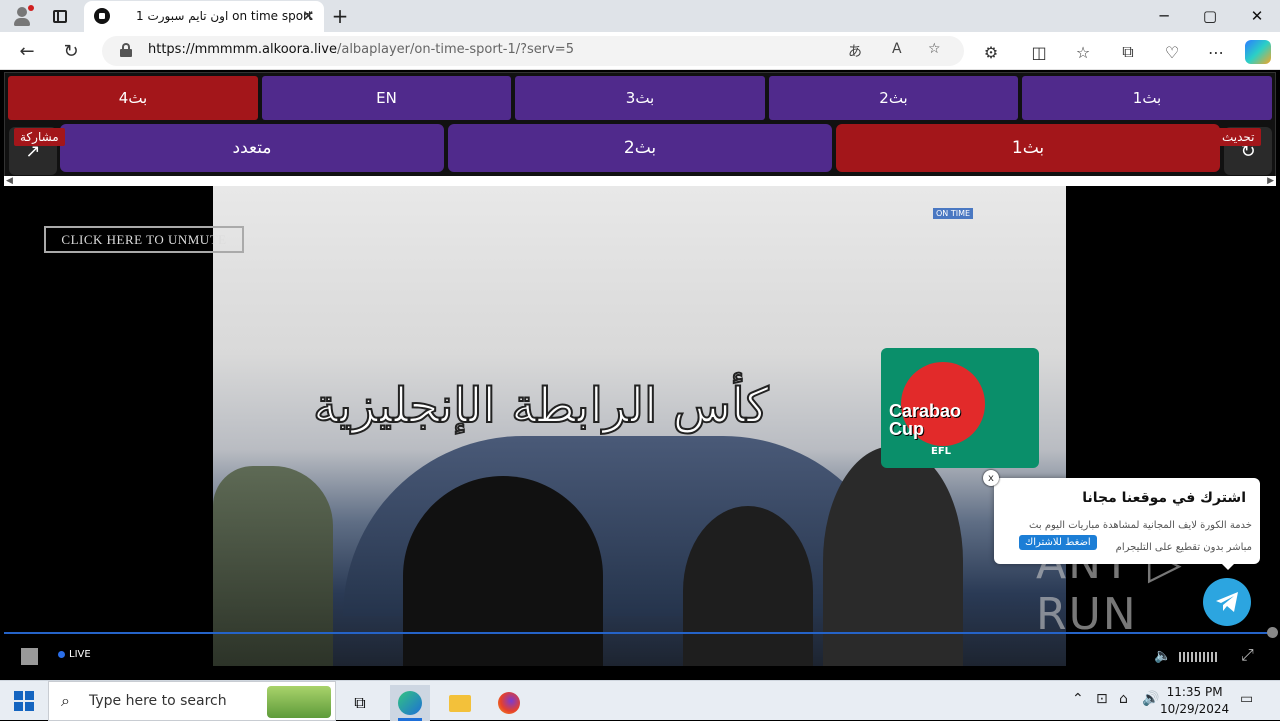  I want to click on server-button-en: EN, so click(386, 98).